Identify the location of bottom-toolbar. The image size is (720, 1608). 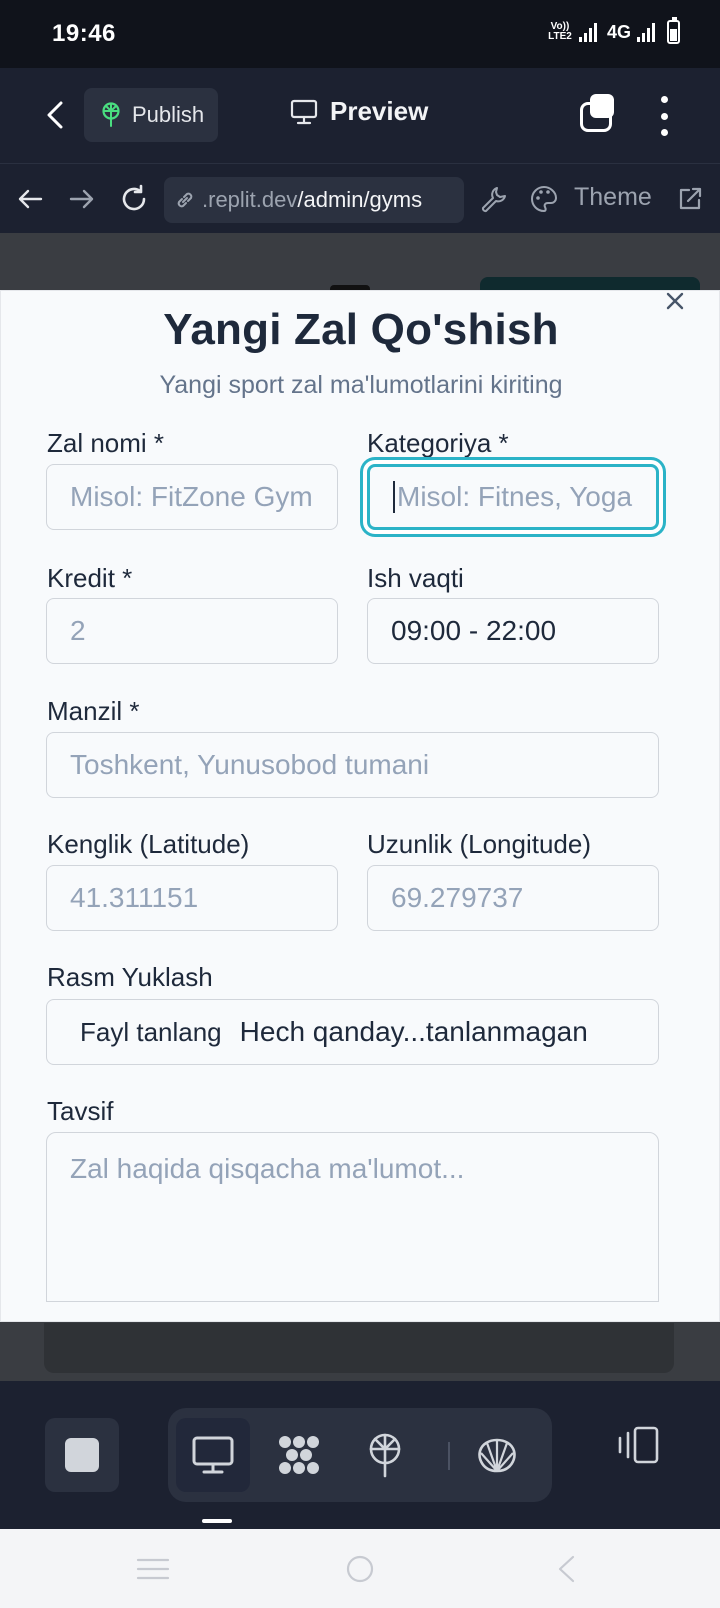
(360, 1455).